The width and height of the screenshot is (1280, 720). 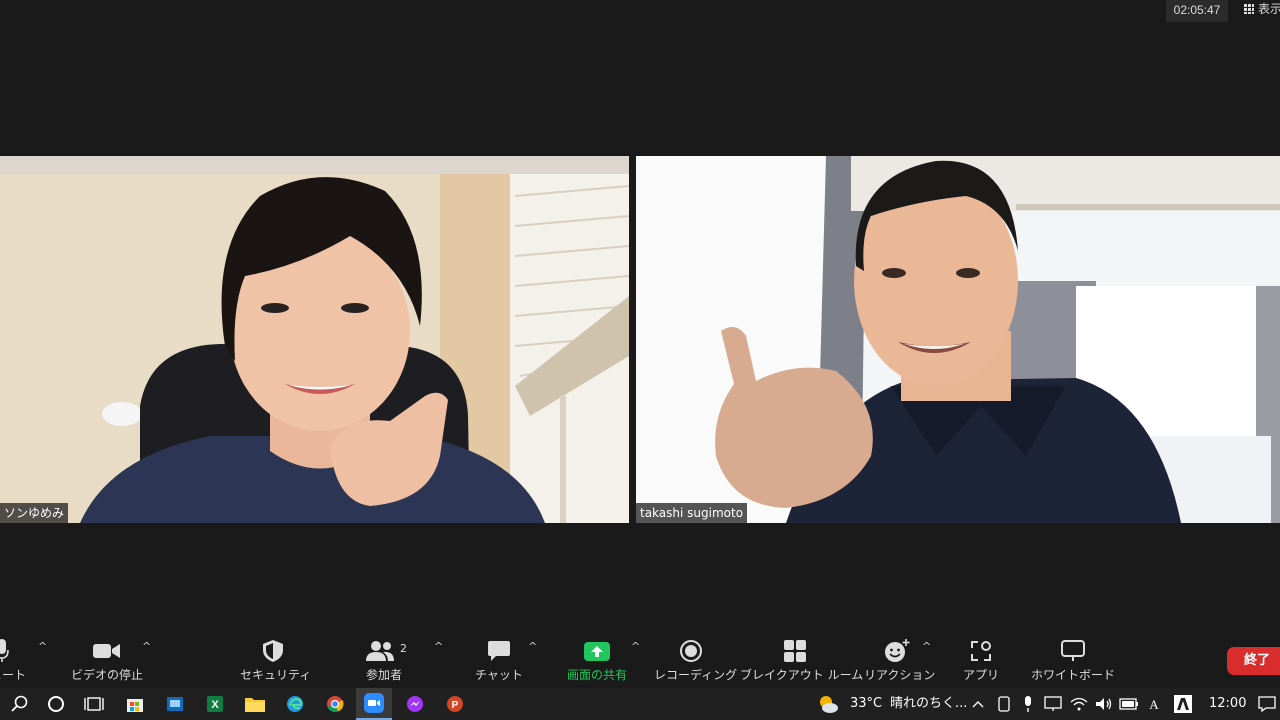 What do you see at coordinates (1249, 9) in the screenshot?
I see `grid-view-icon` at bounding box center [1249, 9].